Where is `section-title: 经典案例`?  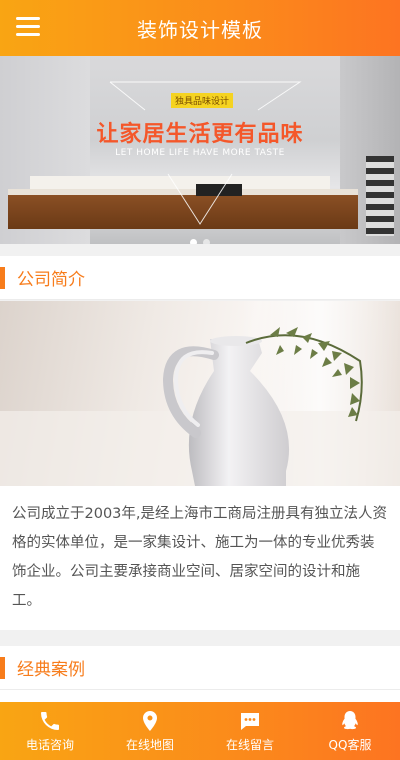
section-title: 经典案例 is located at coordinates (51, 670).